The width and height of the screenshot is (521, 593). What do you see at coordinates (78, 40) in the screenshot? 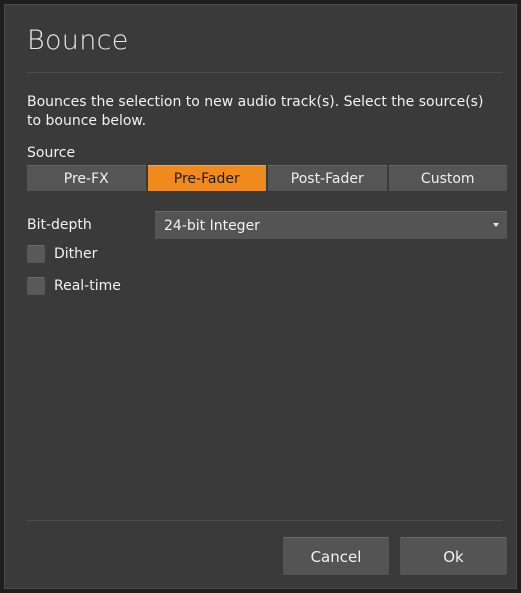
I see `dialog-title: Bounce` at bounding box center [78, 40].